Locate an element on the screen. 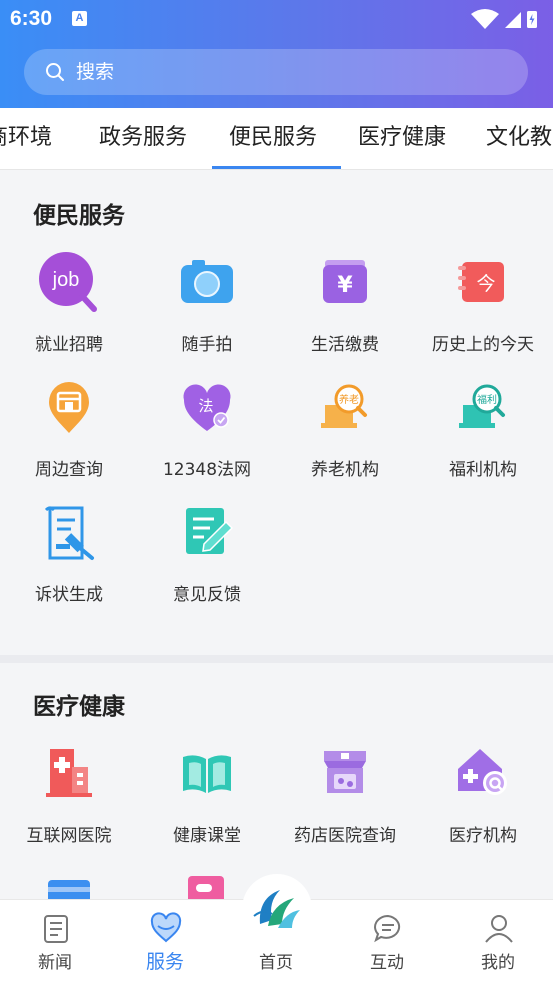 The height and width of the screenshot is (984, 553). service-label: 诉状生成 is located at coordinates (69, 595).